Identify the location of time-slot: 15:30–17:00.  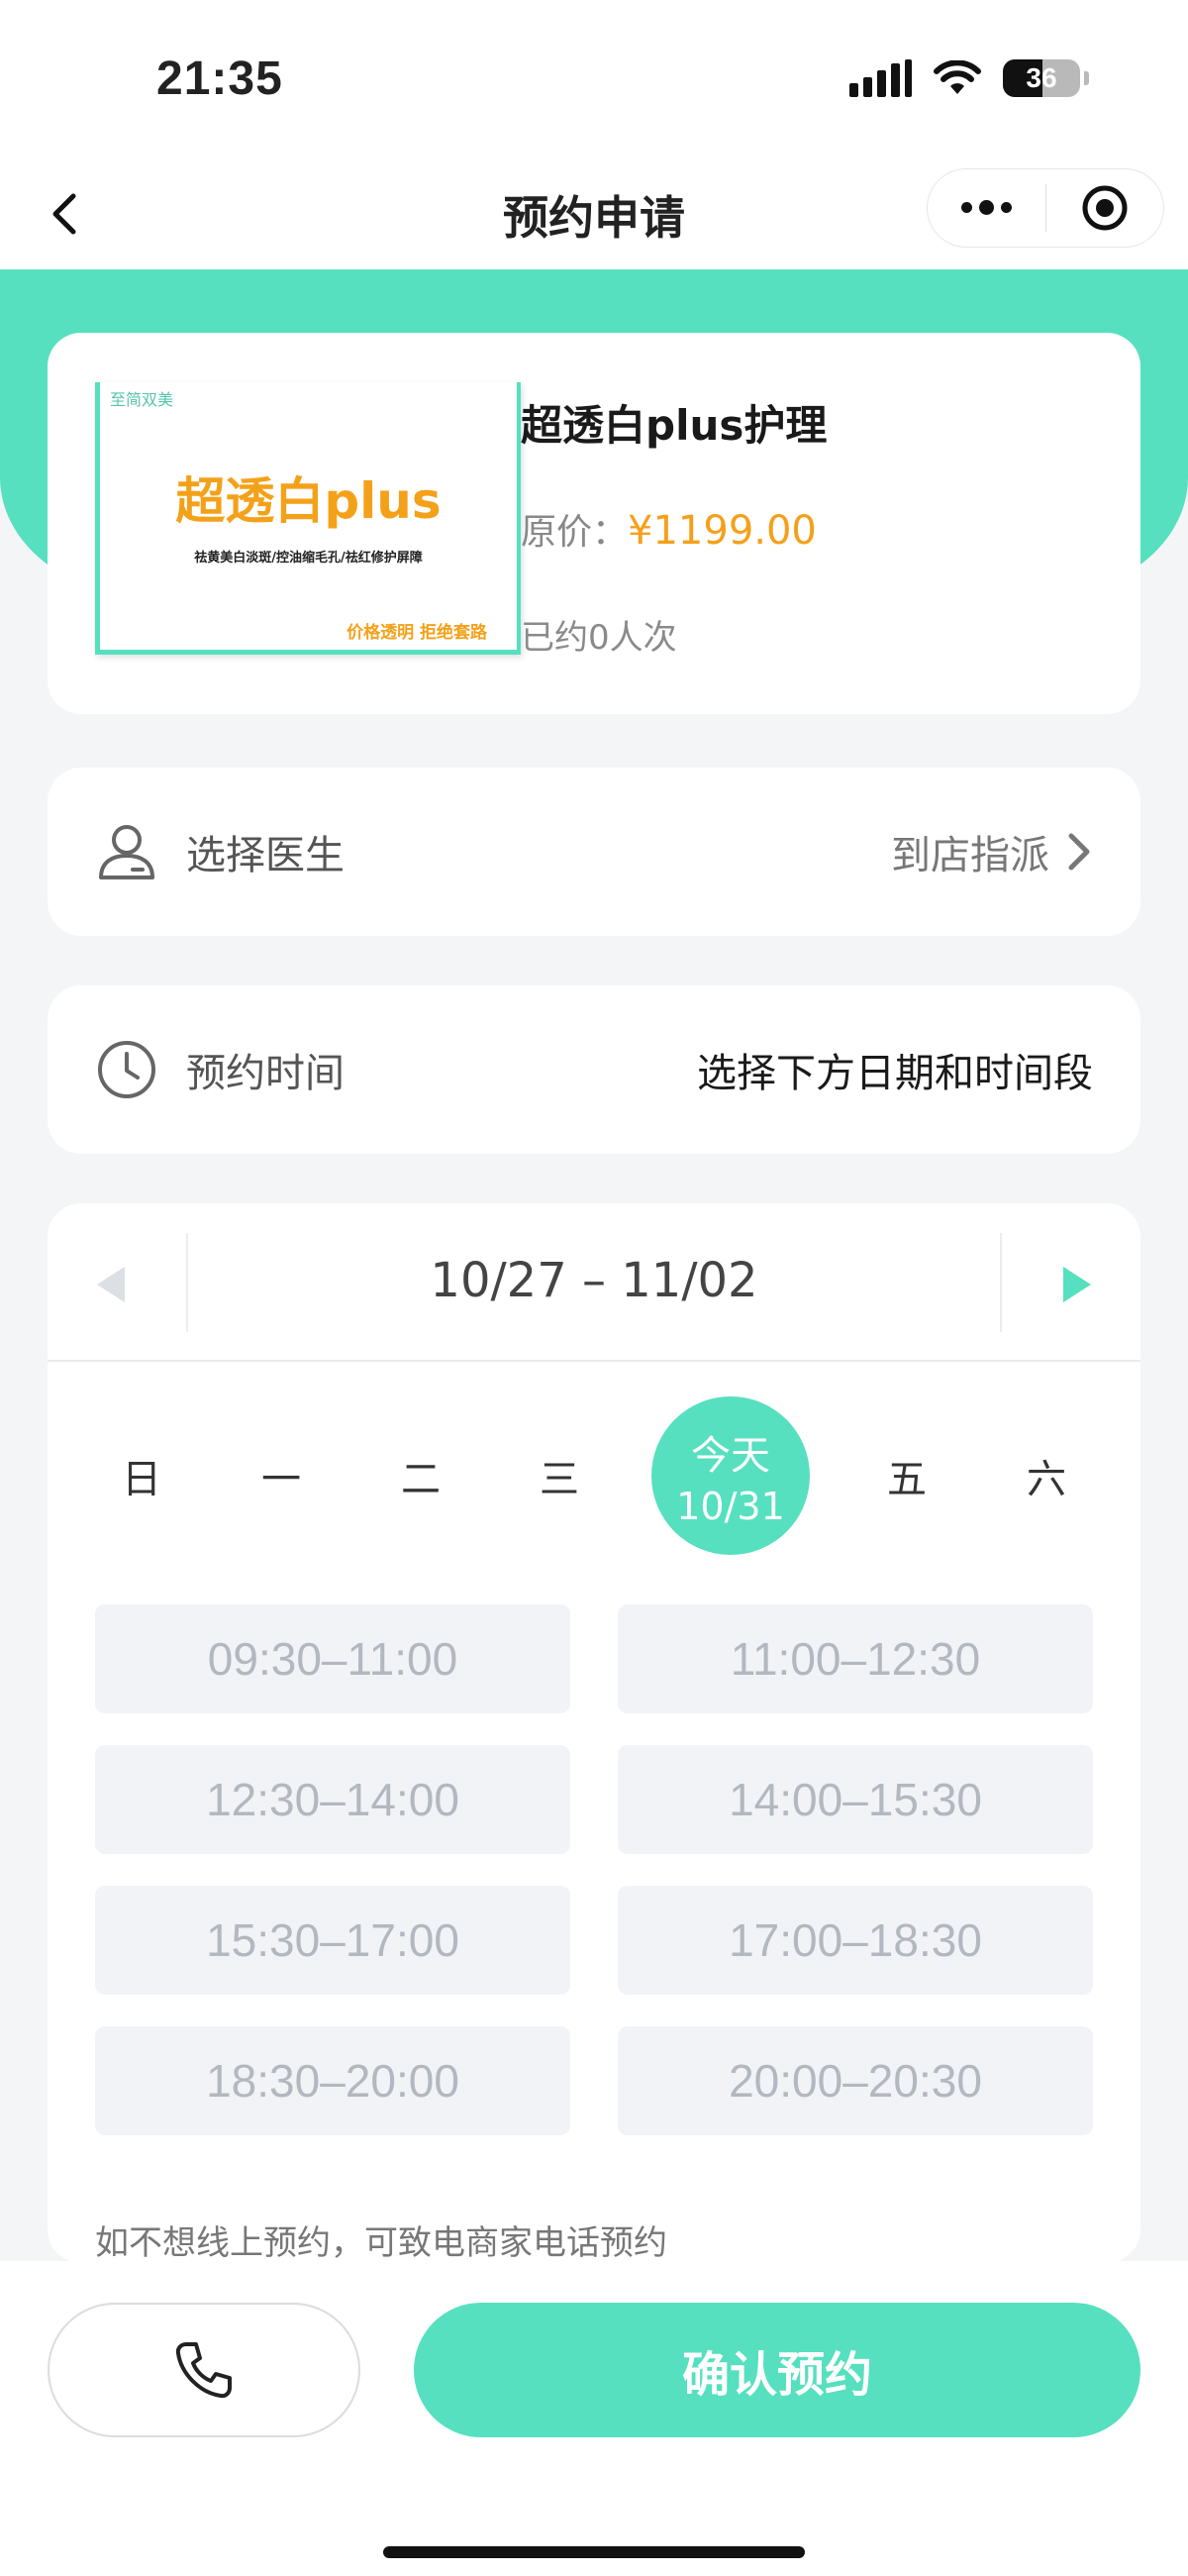
(332, 1940).